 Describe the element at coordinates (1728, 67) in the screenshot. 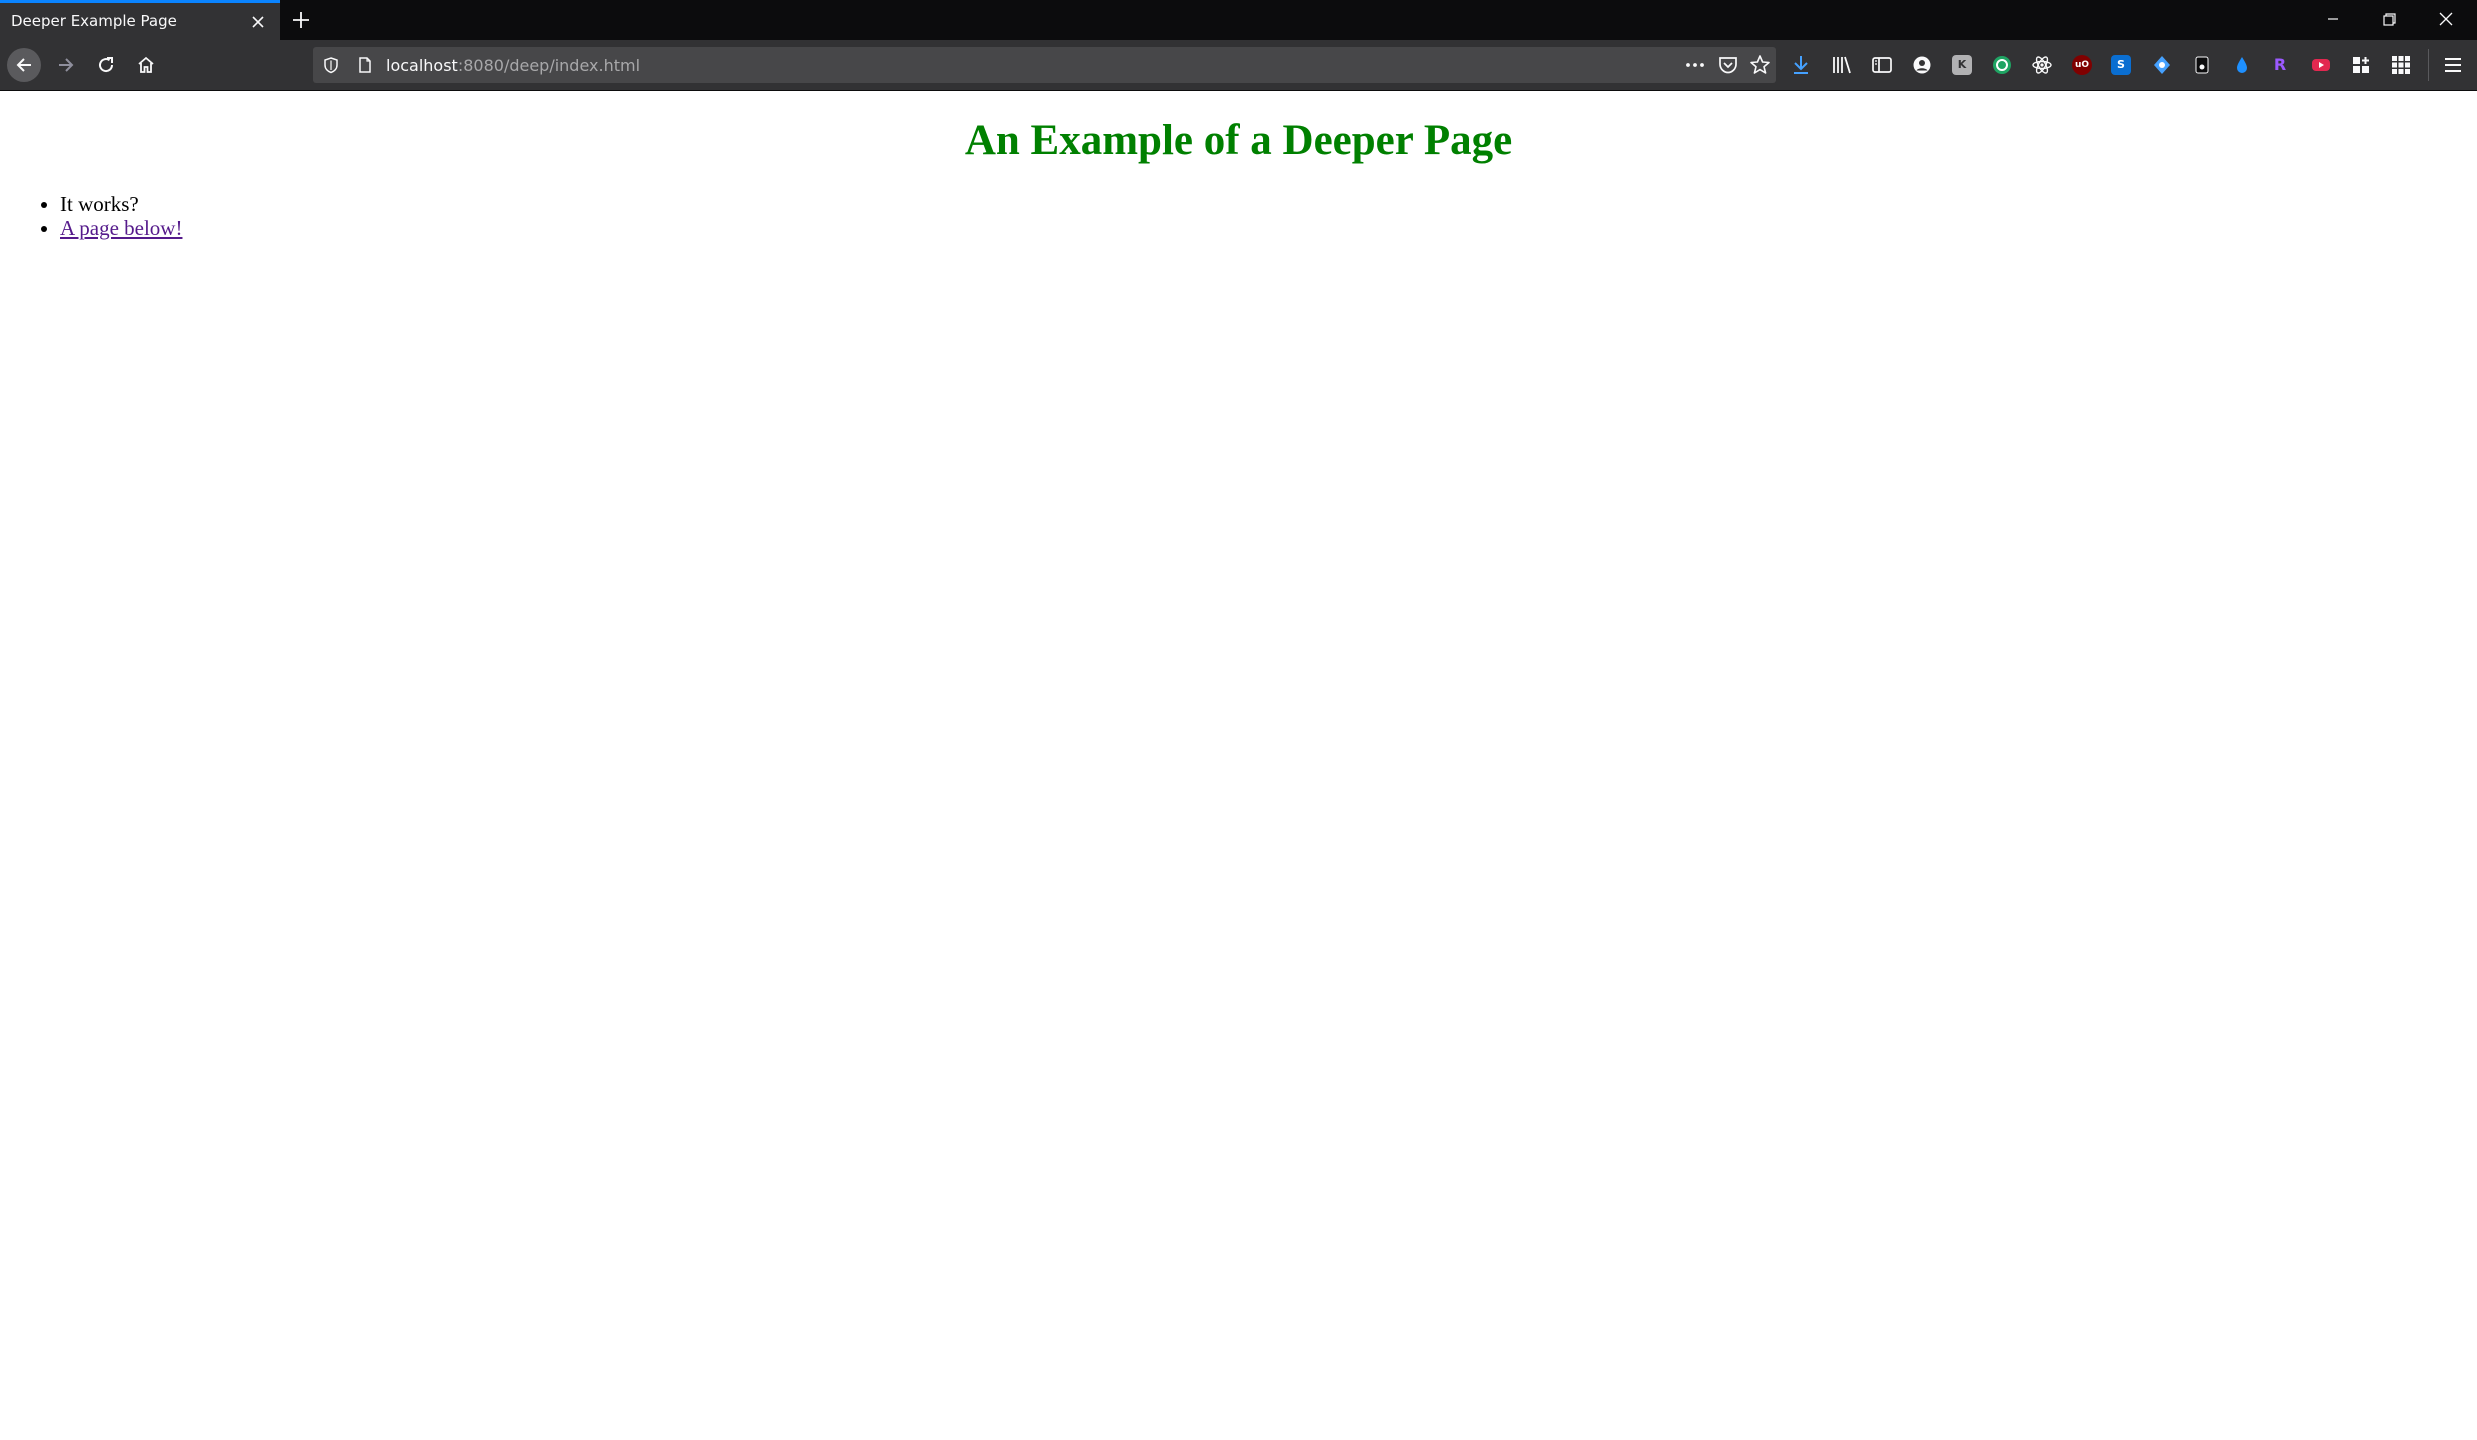

I see `pocket-icon` at that location.